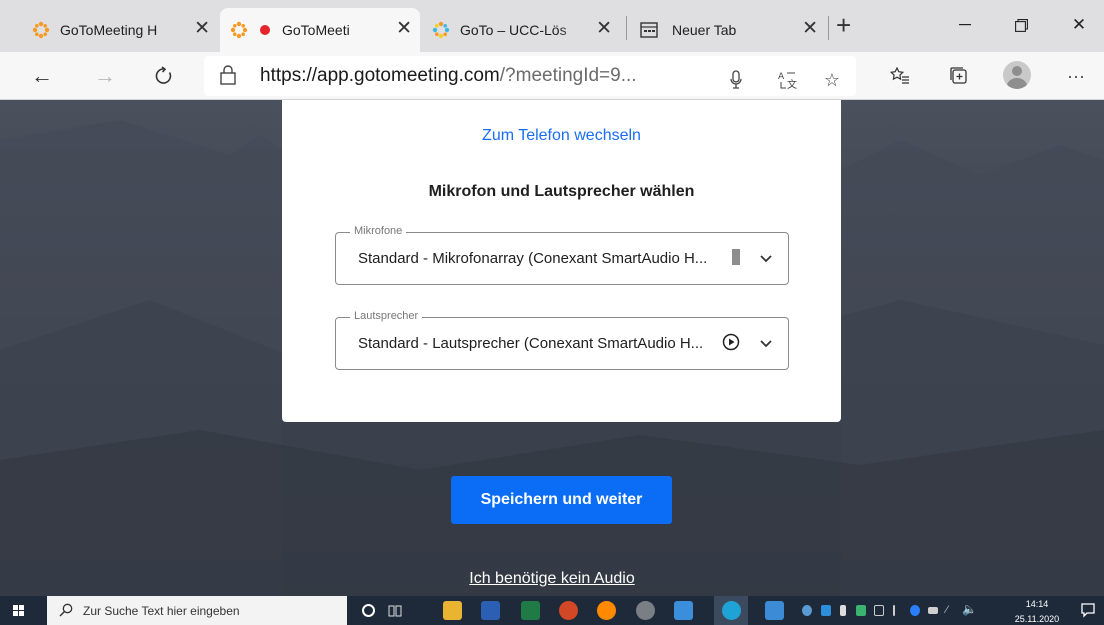  Describe the element at coordinates (843, 25) in the screenshot. I see `new-tab-icon: +` at that location.